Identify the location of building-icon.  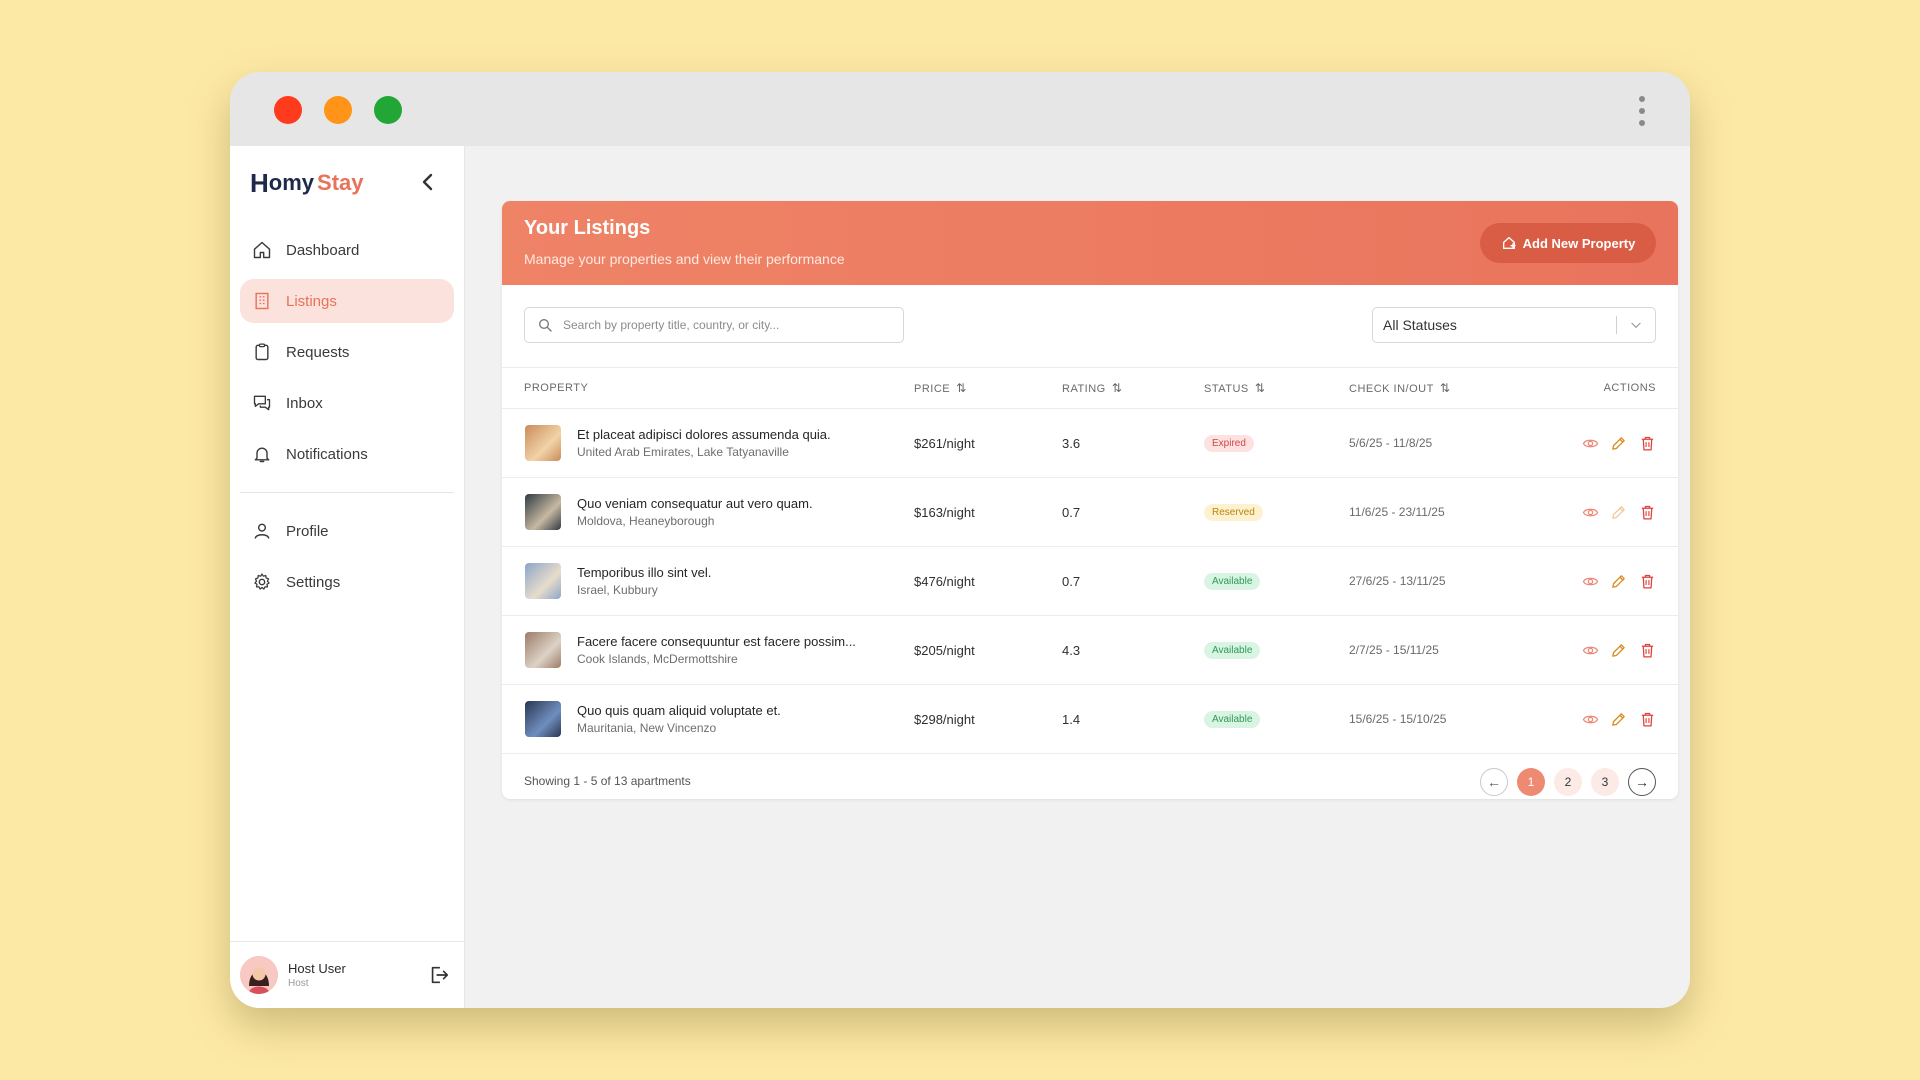
(262, 301).